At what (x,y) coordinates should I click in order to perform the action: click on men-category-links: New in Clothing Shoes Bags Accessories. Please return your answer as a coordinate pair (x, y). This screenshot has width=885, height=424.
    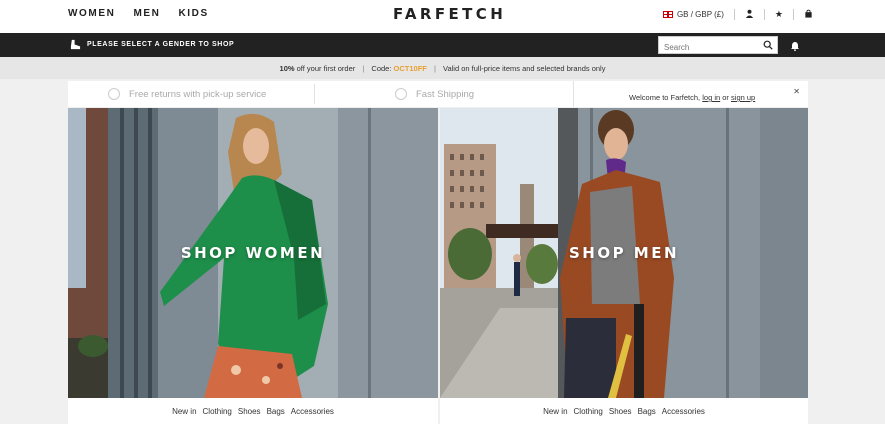
    Looking at the image, I should click on (624, 411).